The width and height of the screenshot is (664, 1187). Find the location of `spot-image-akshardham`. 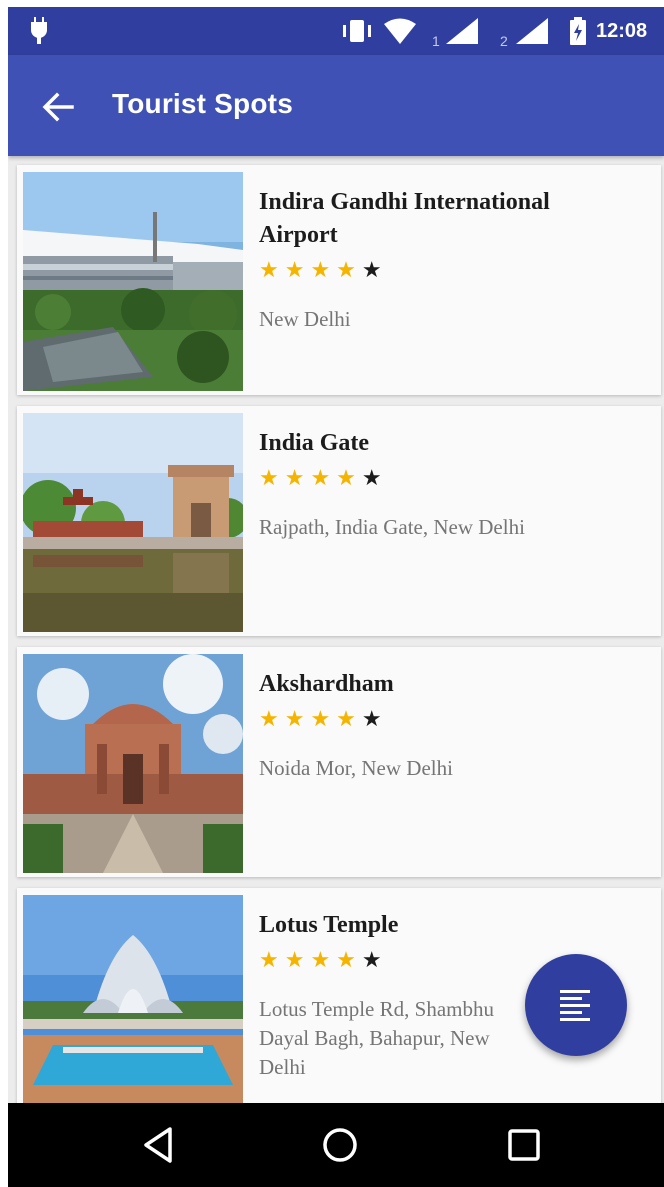

spot-image-akshardham is located at coordinates (133, 763).